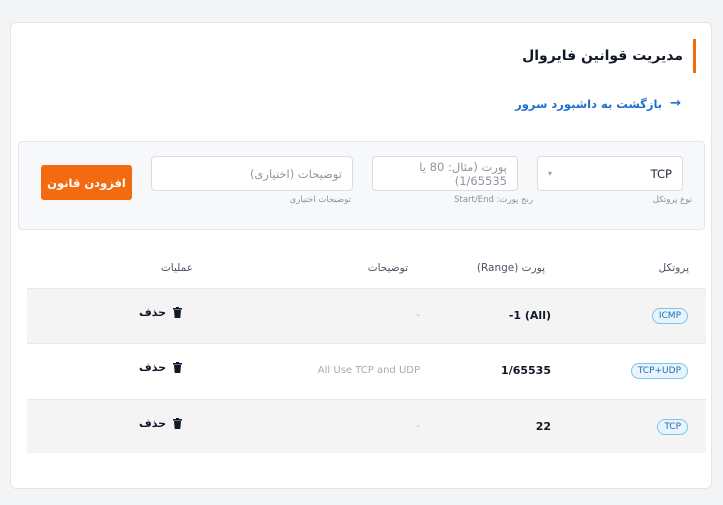 This screenshot has width=723, height=505. What do you see at coordinates (387, 268) in the screenshot?
I see `column-header-description: توضیحات` at bounding box center [387, 268].